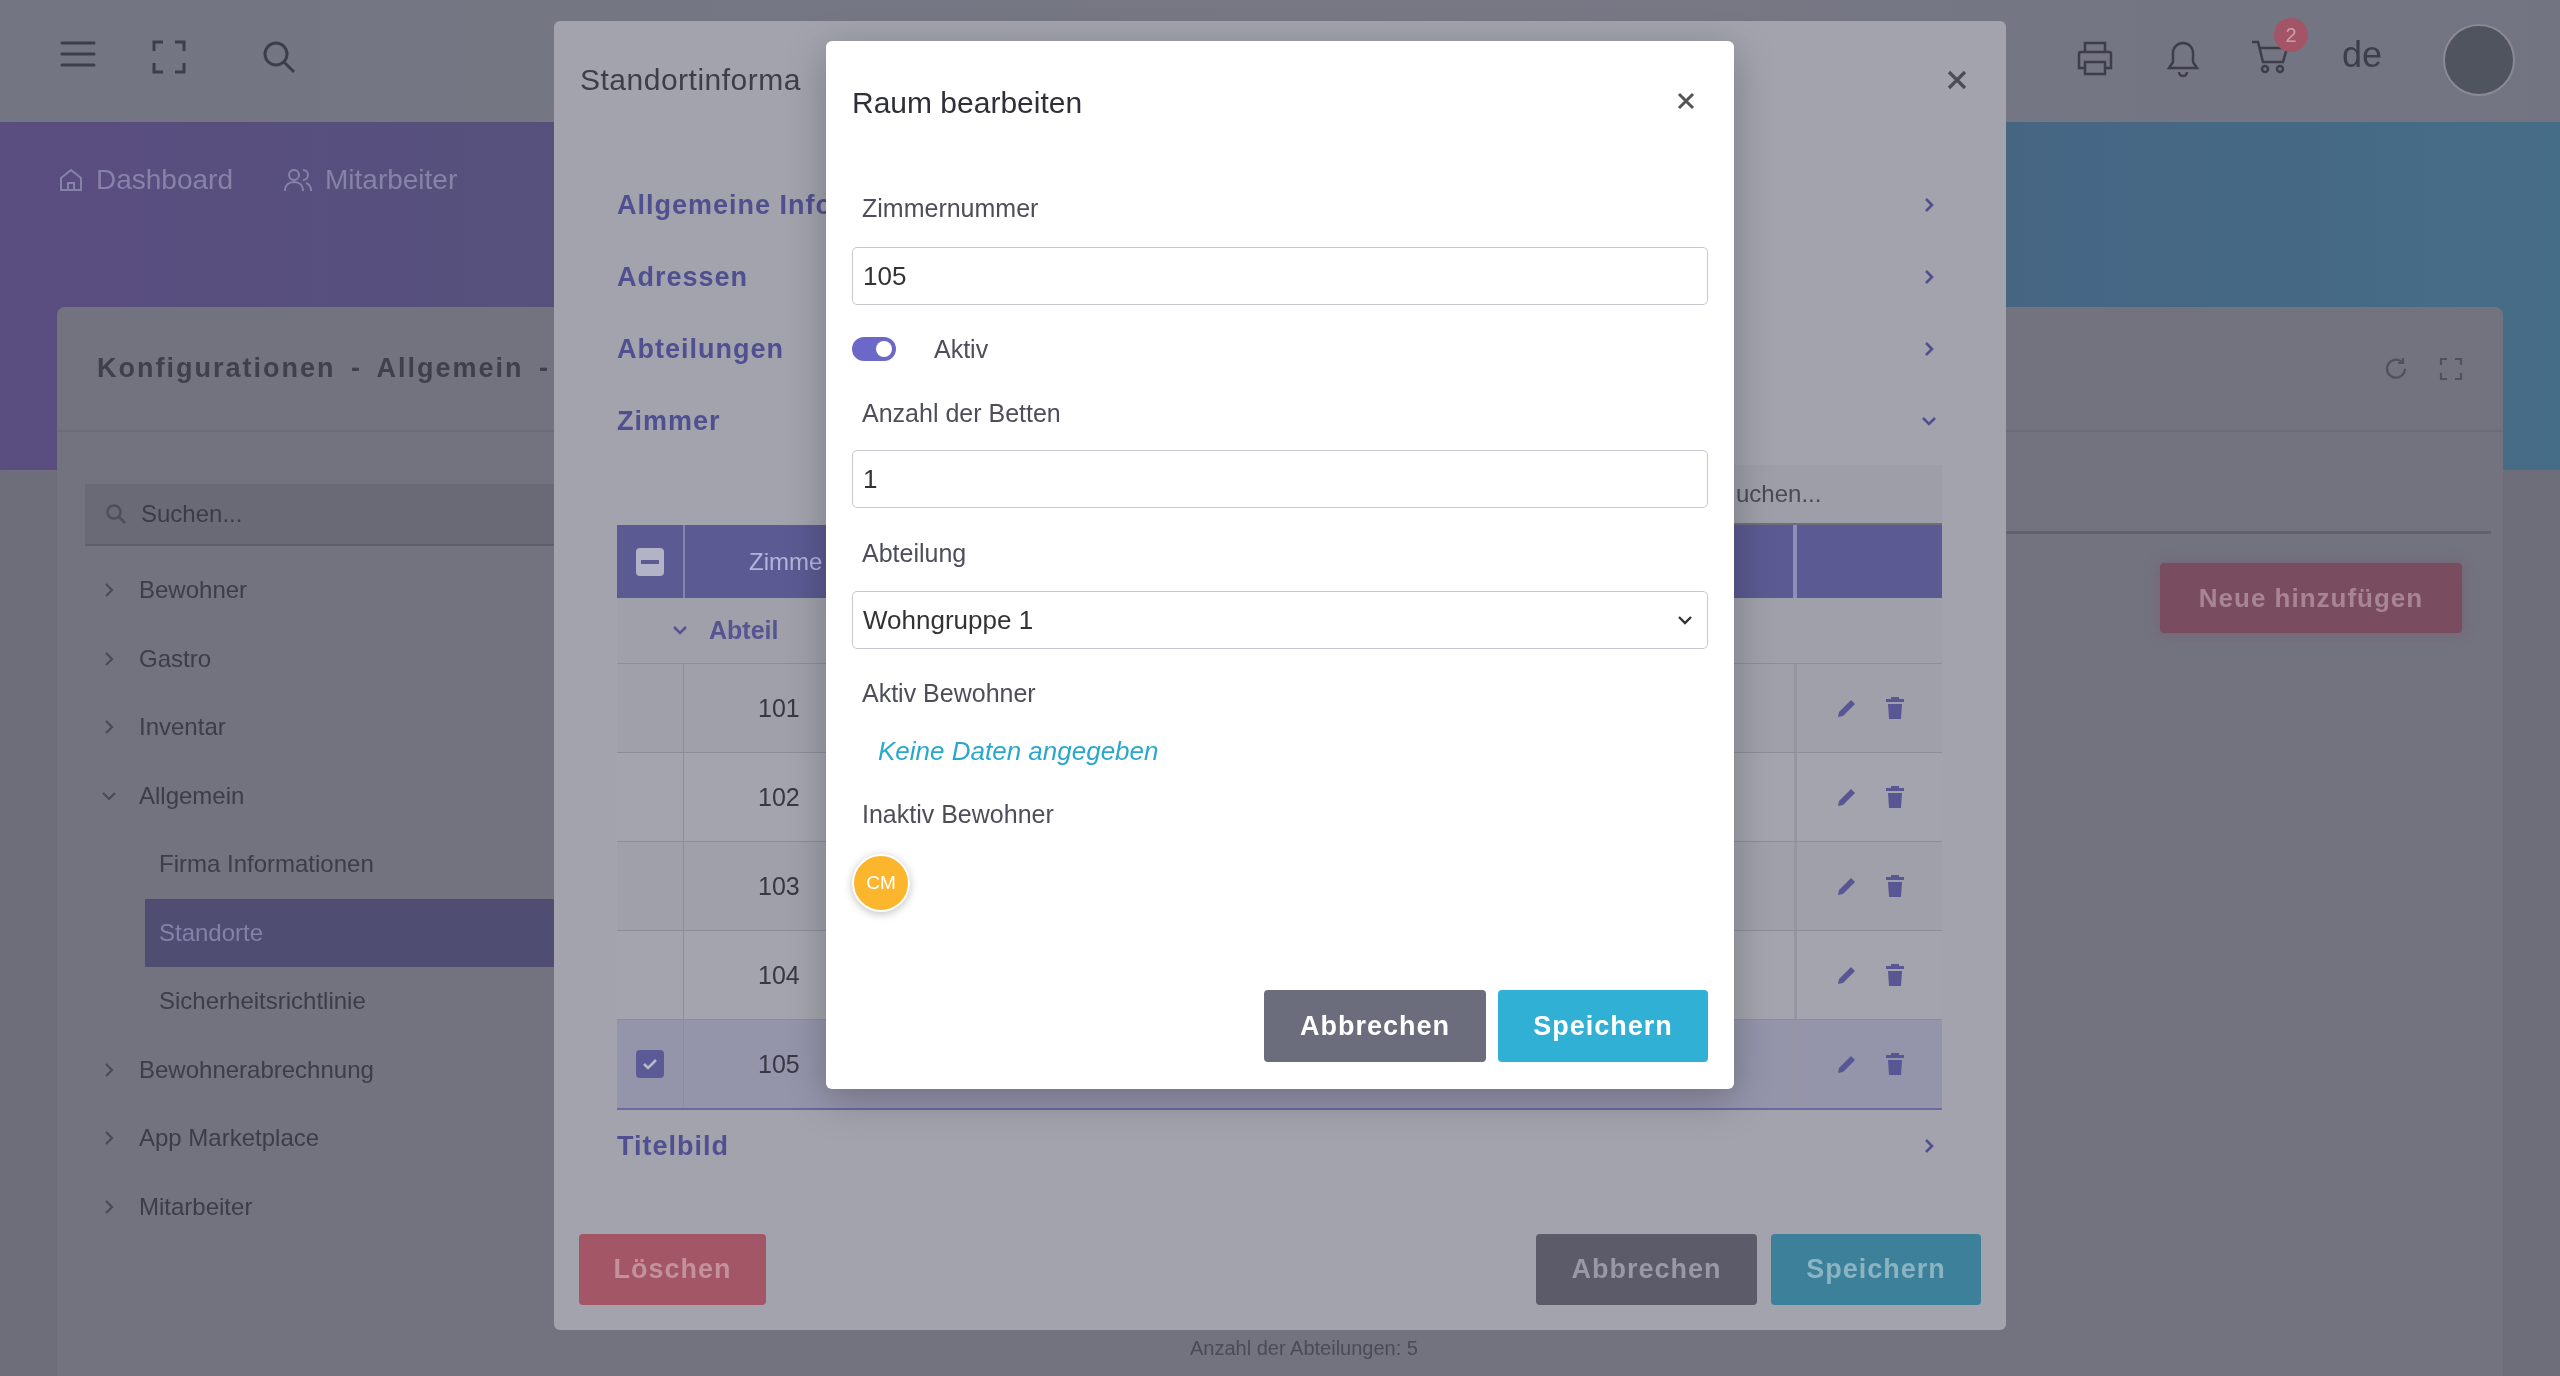  I want to click on dialog-title: Raum bearbeiten, so click(967, 102).